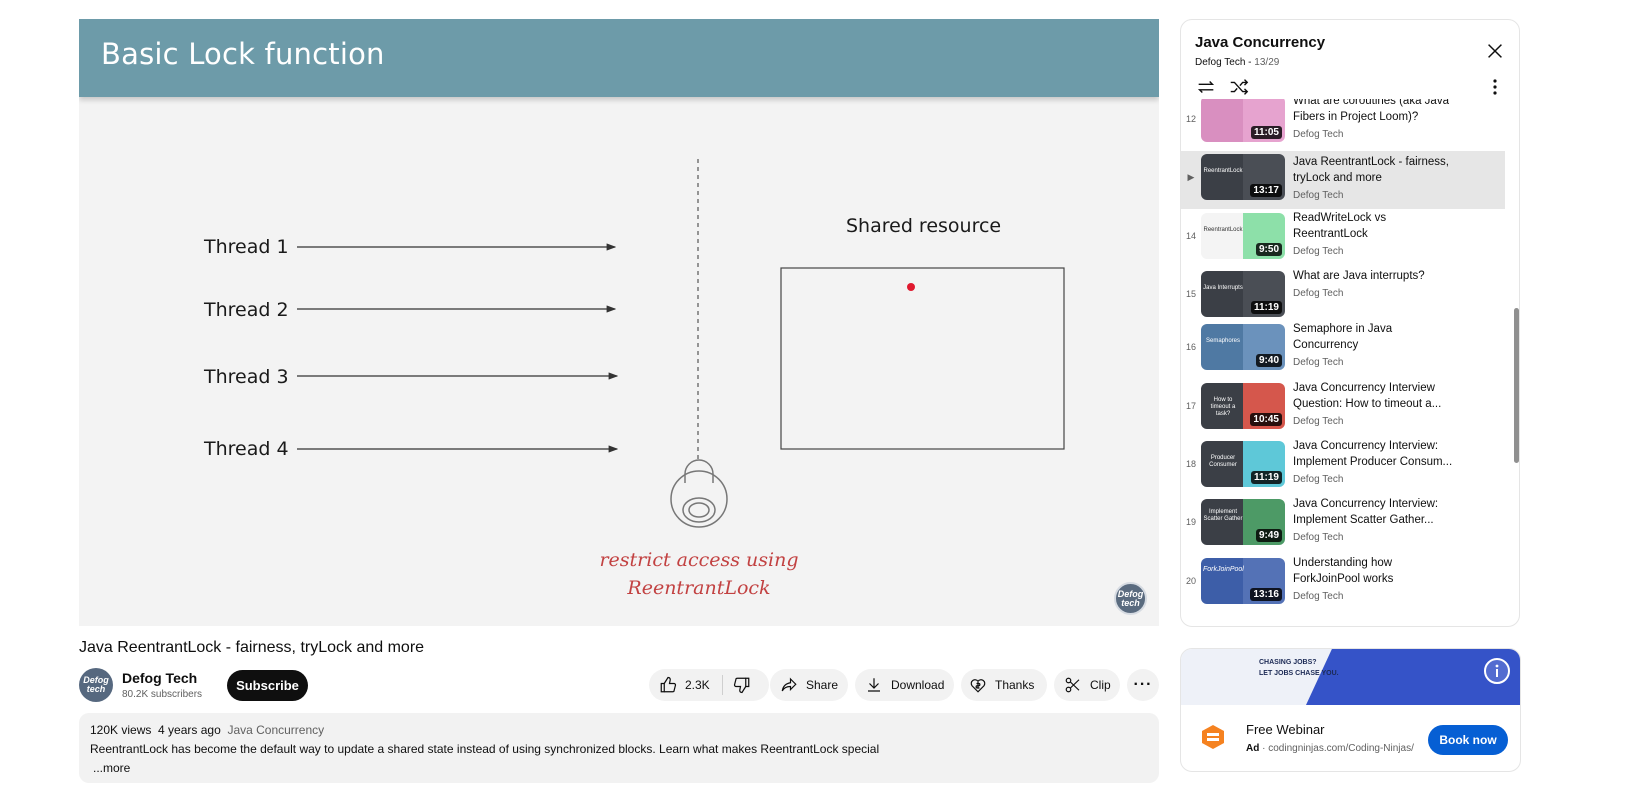 The width and height of the screenshot is (1630, 786). I want to click on thumbnail-text: Java Interrupts, so click(1223, 288).